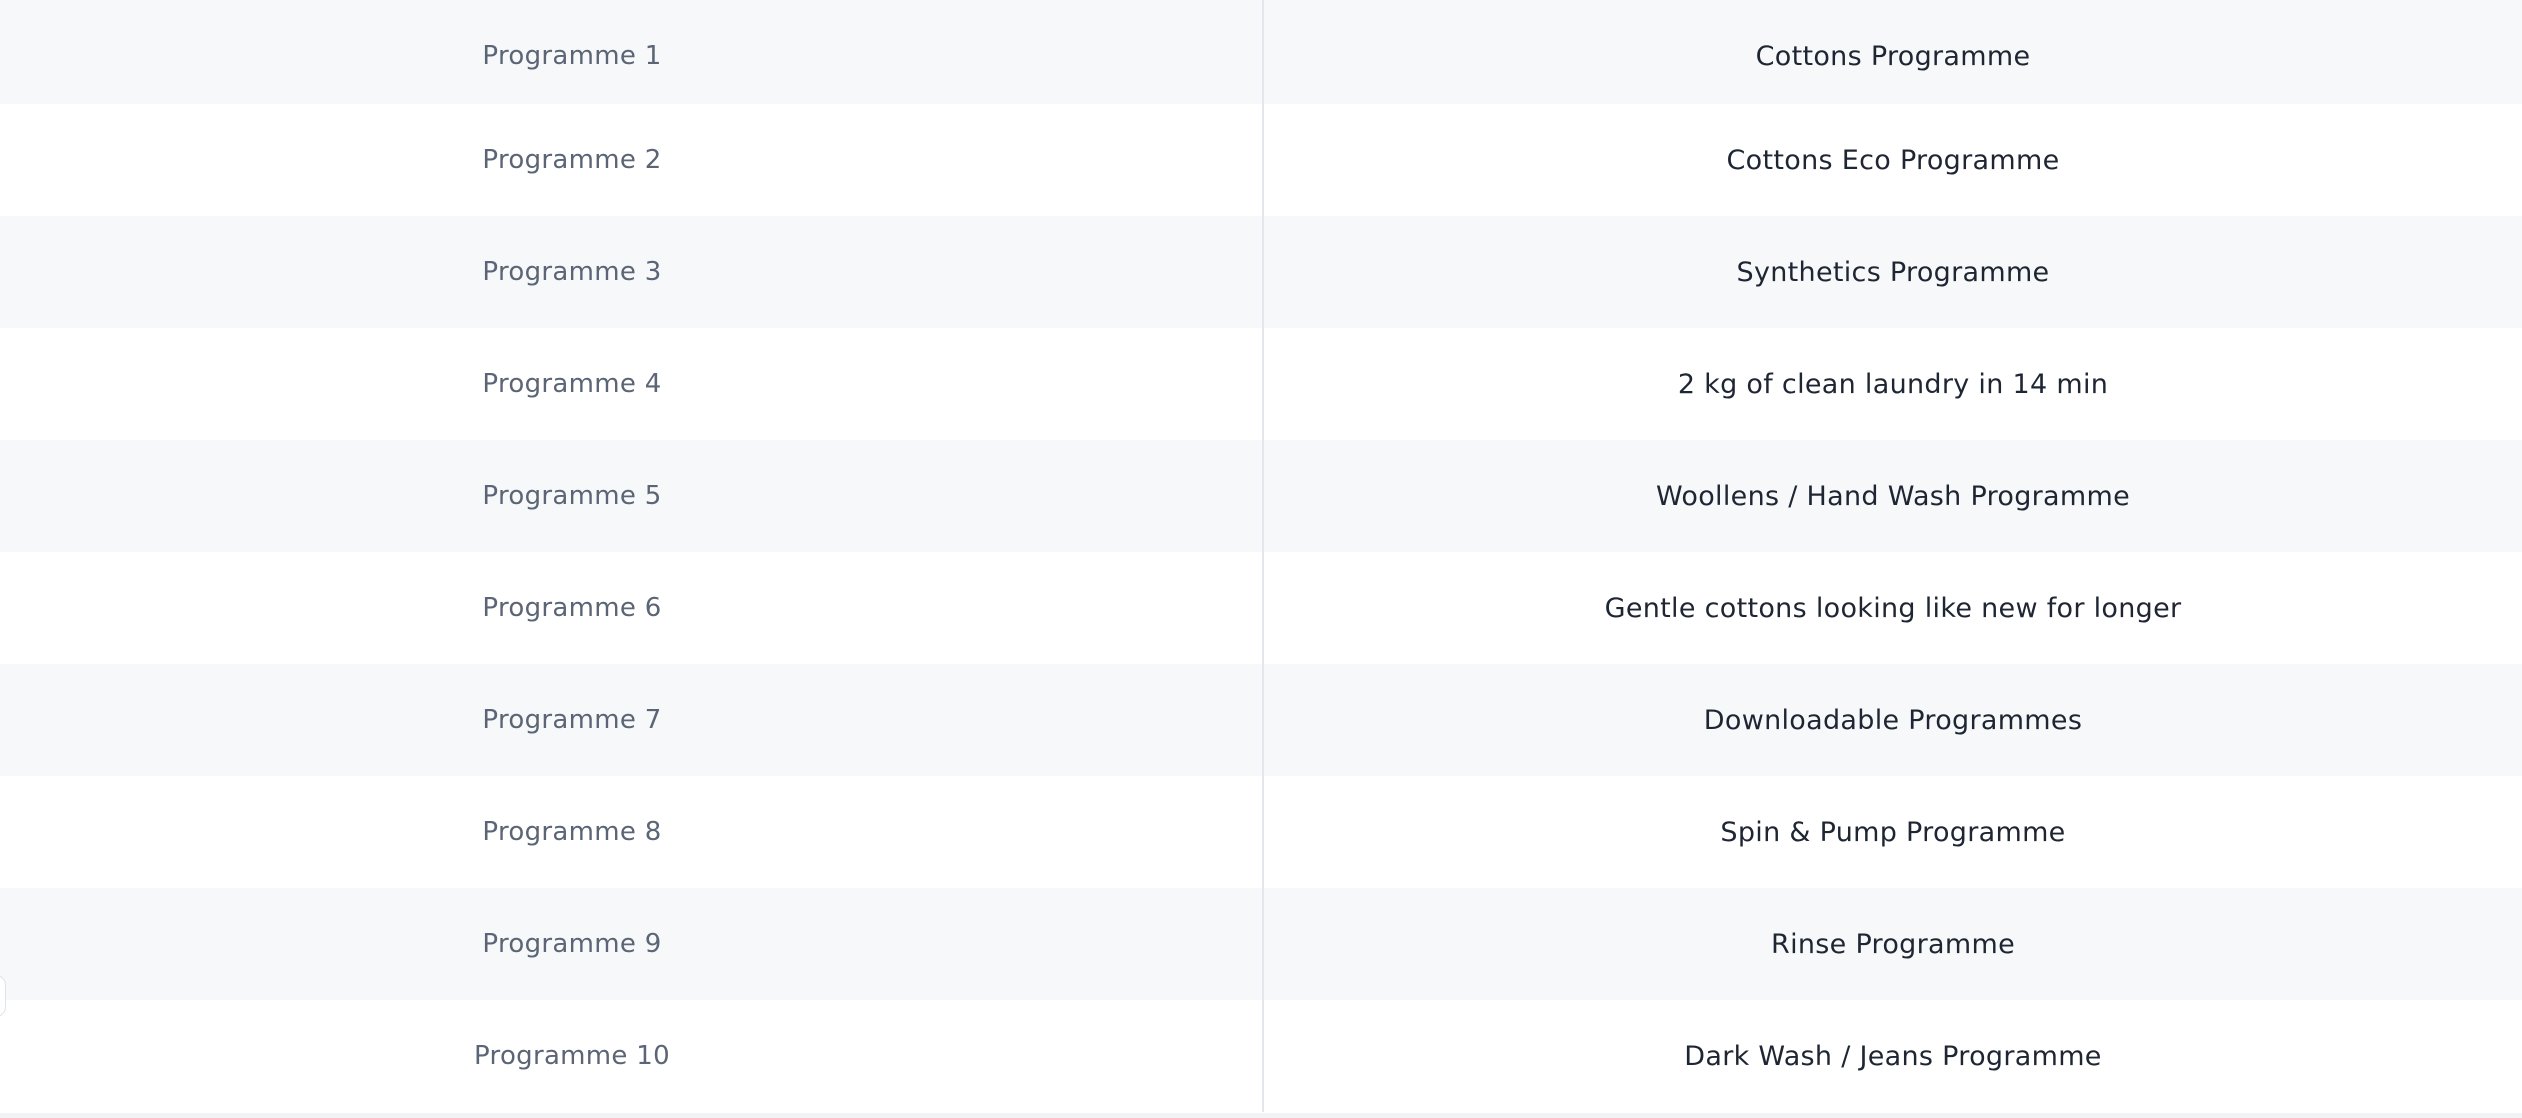  I want to click on row-label-cell: Programme 10, so click(632, 1056).